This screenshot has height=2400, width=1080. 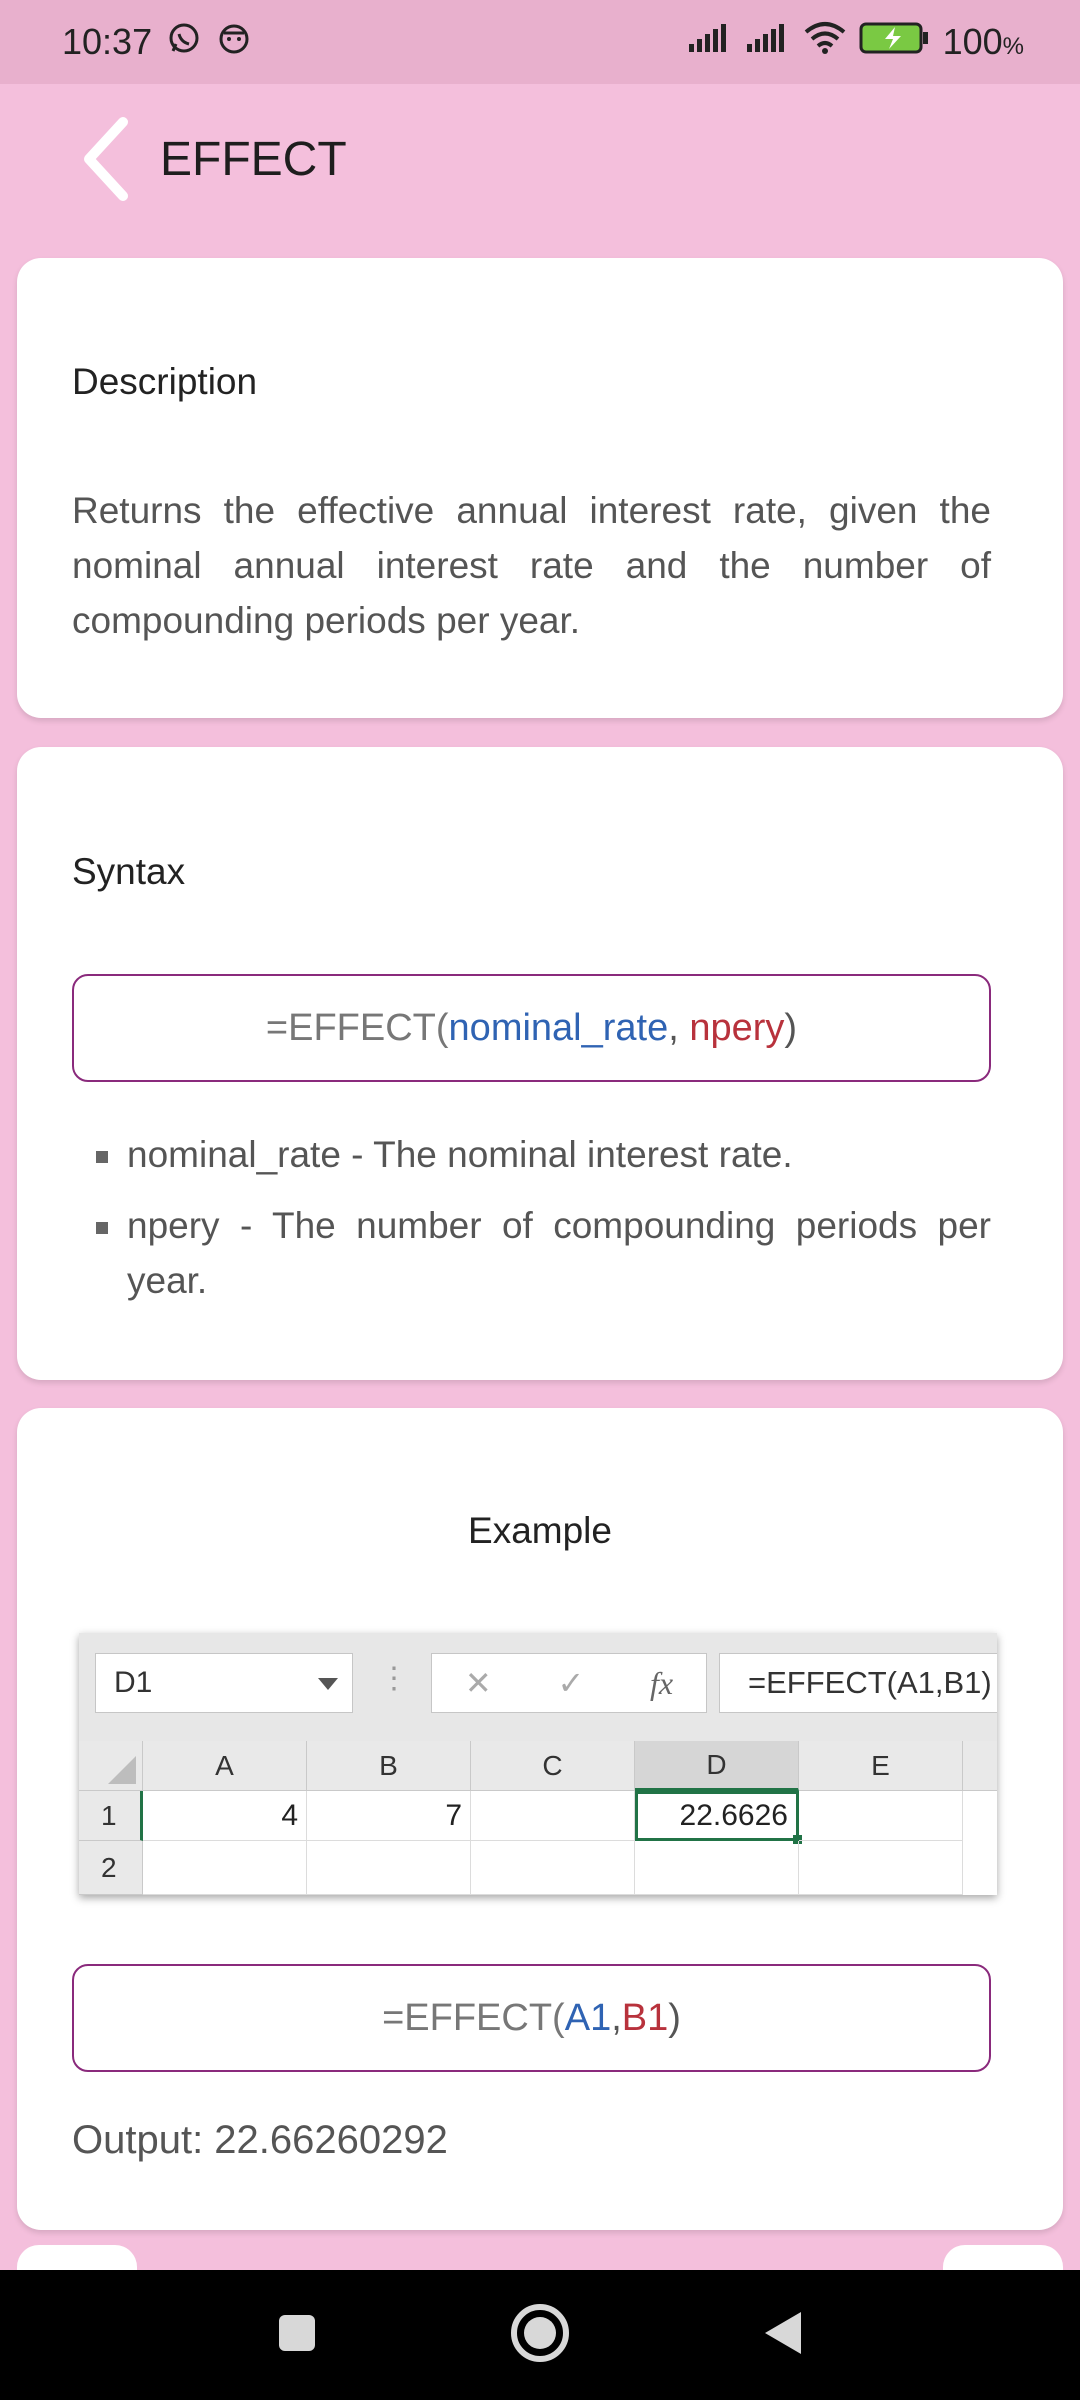 What do you see at coordinates (540, 42) in the screenshot?
I see `status-bar: 10:37 100%` at bounding box center [540, 42].